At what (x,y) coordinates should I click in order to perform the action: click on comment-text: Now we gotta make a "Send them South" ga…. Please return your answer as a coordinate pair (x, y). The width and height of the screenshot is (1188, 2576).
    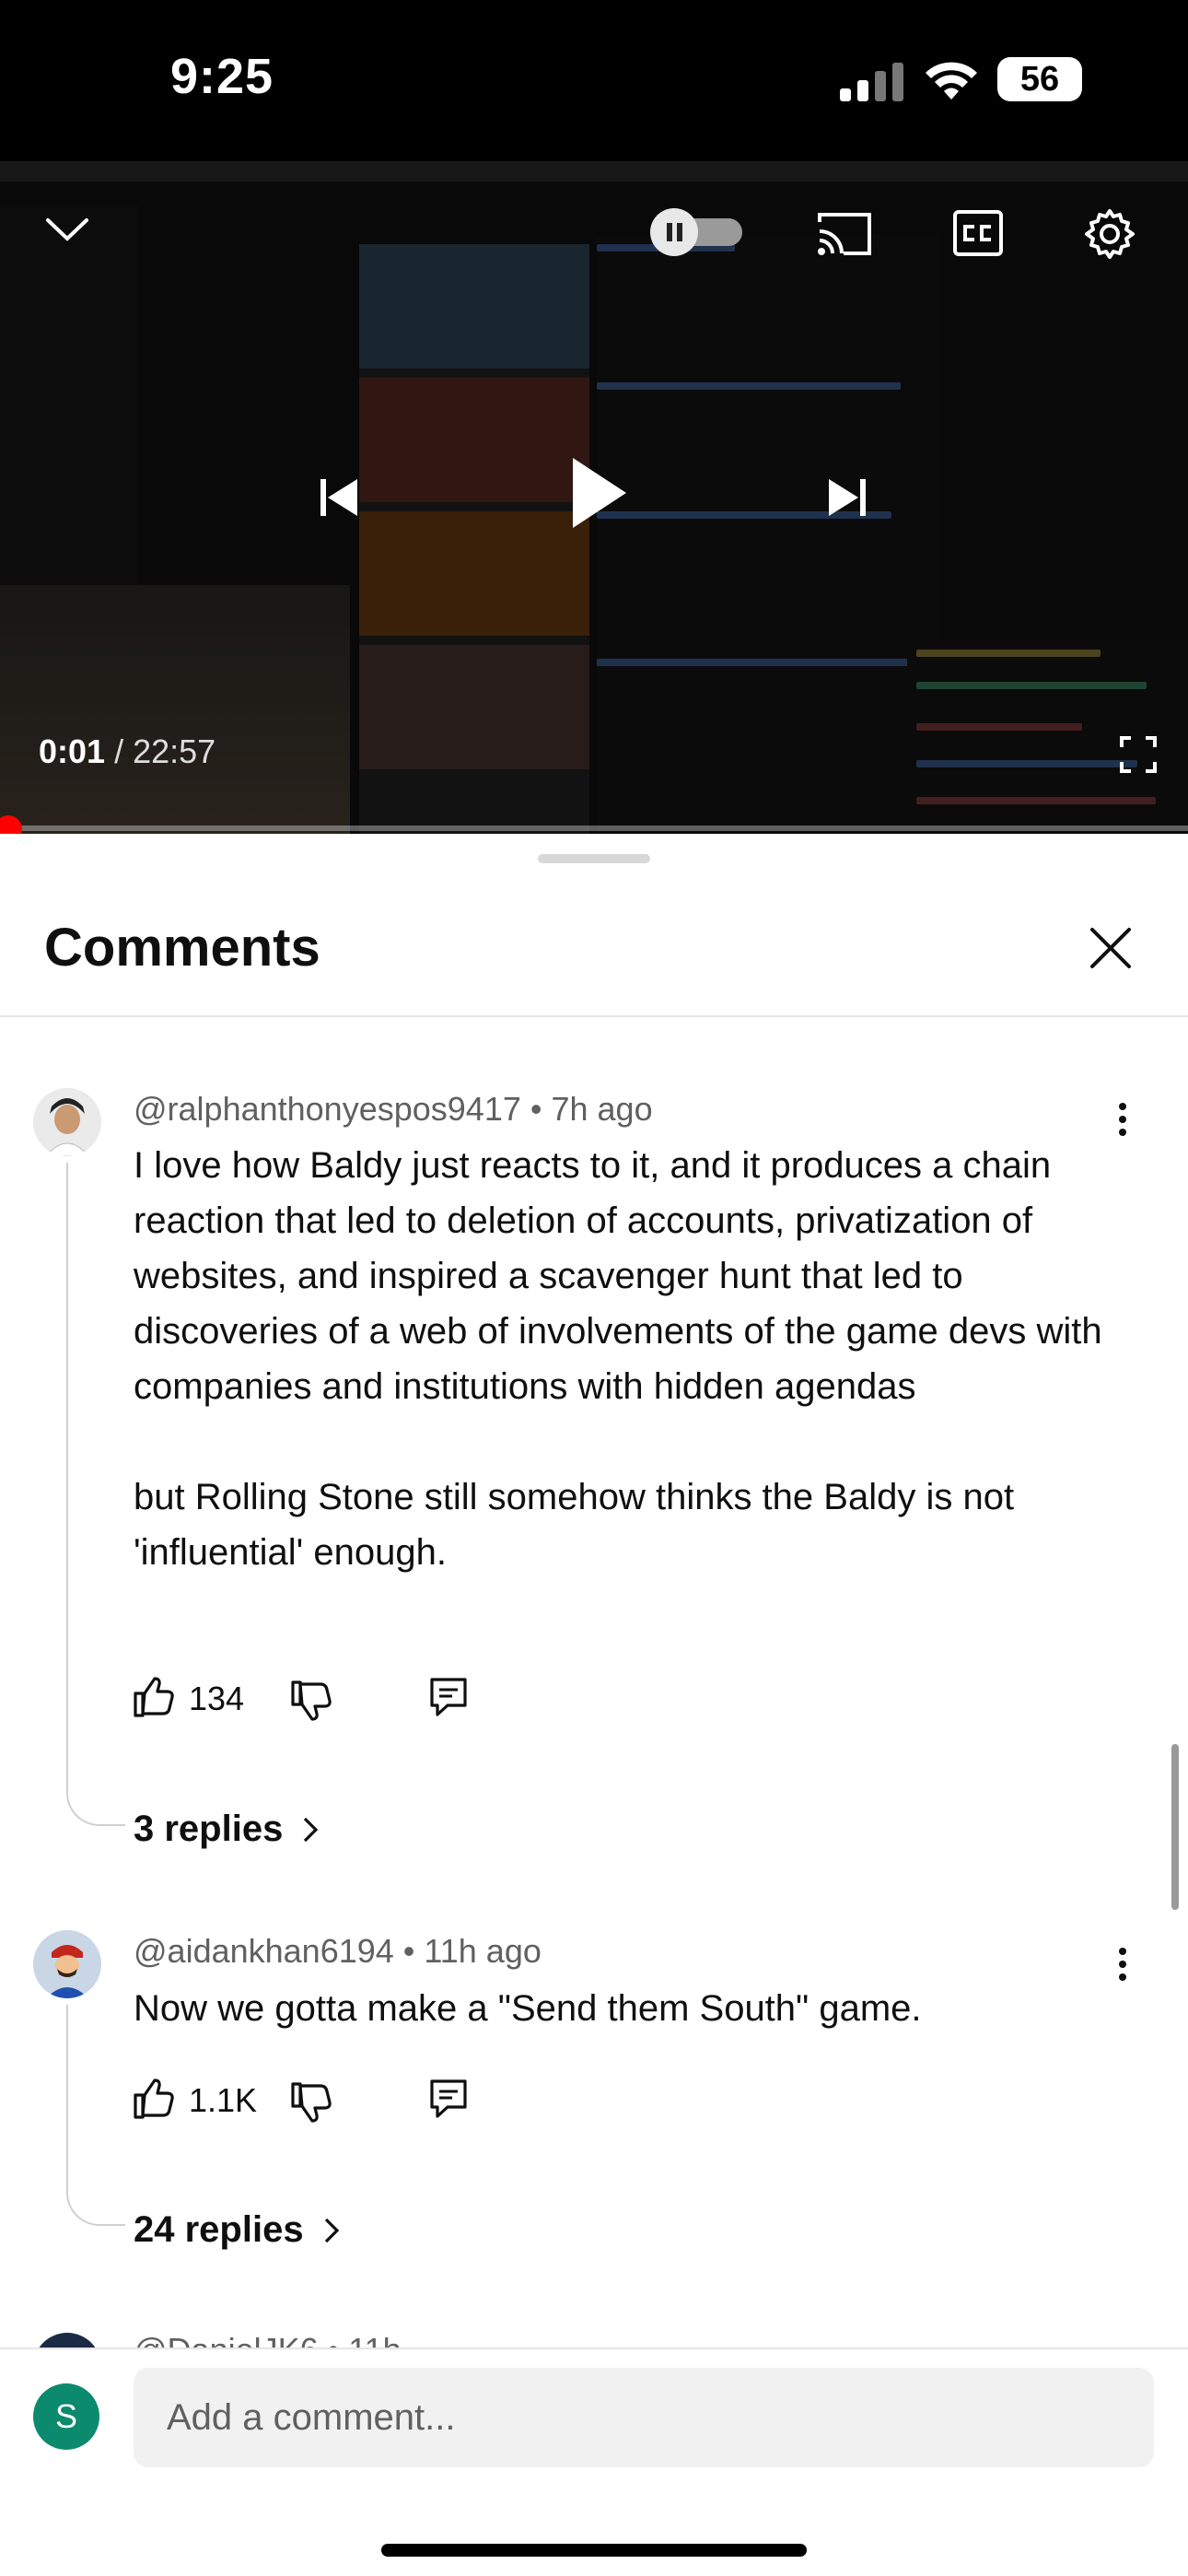
    Looking at the image, I should click on (528, 2008).